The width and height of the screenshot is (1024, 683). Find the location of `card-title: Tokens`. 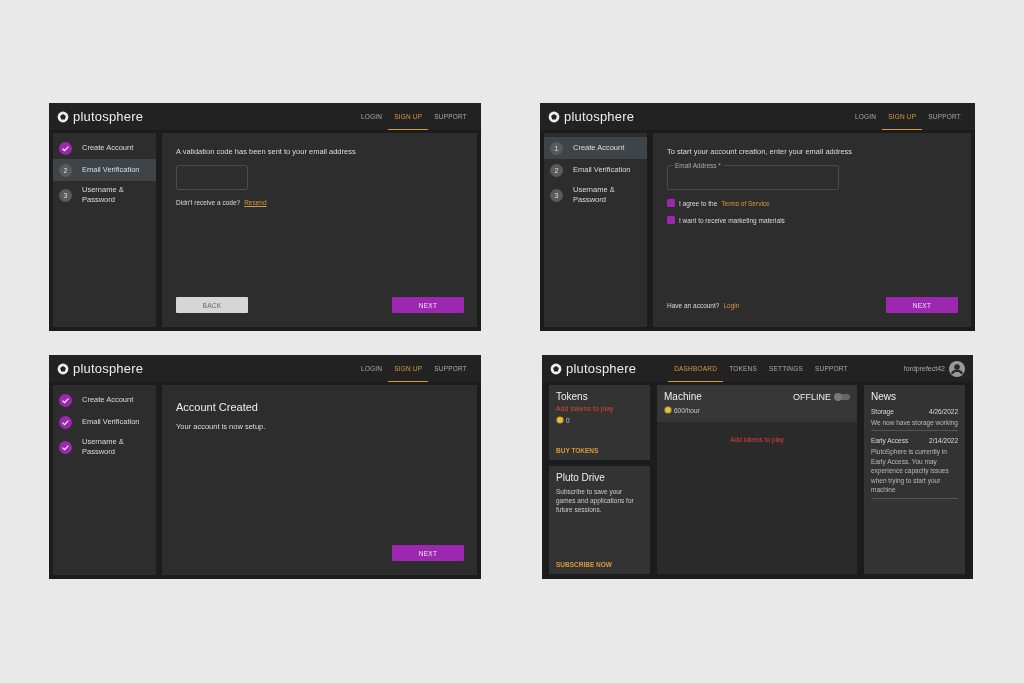

card-title: Tokens is located at coordinates (572, 396).